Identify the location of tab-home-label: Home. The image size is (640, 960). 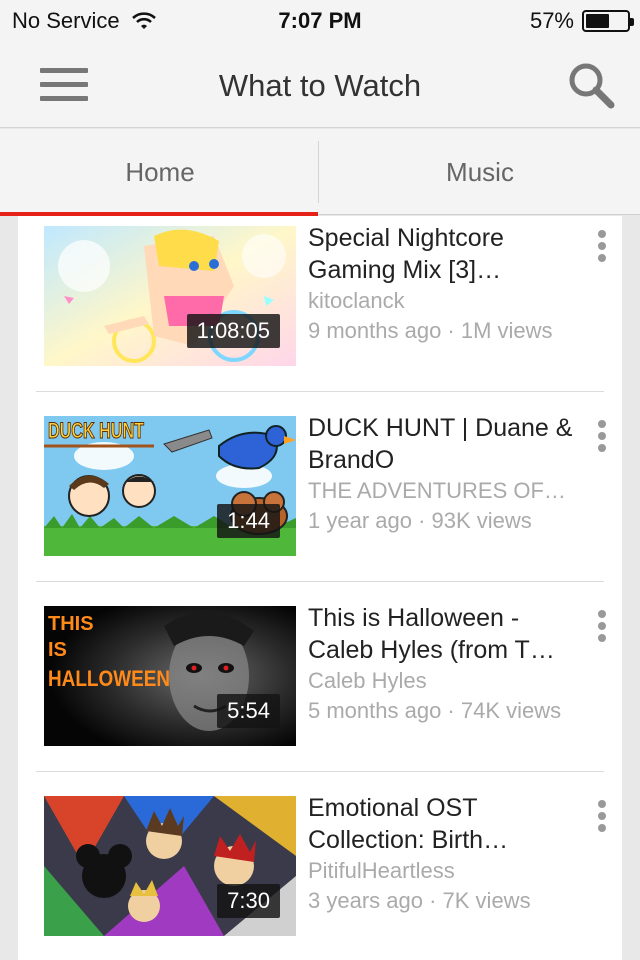
(160, 171).